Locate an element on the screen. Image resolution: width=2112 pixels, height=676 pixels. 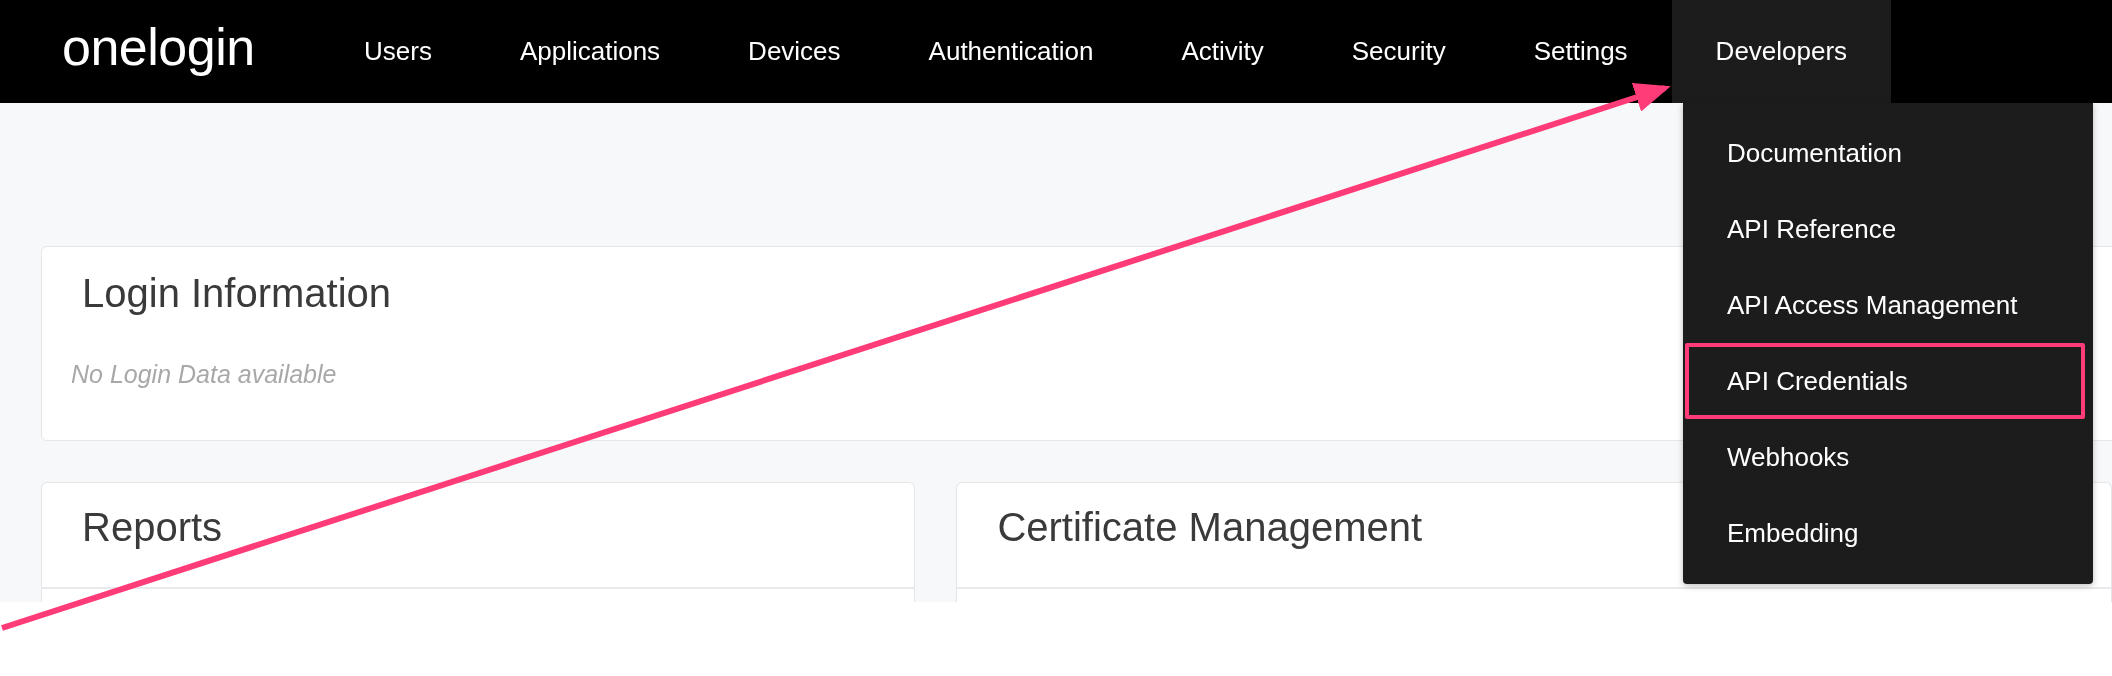
card-title: Login Information is located at coordinates (237, 293).